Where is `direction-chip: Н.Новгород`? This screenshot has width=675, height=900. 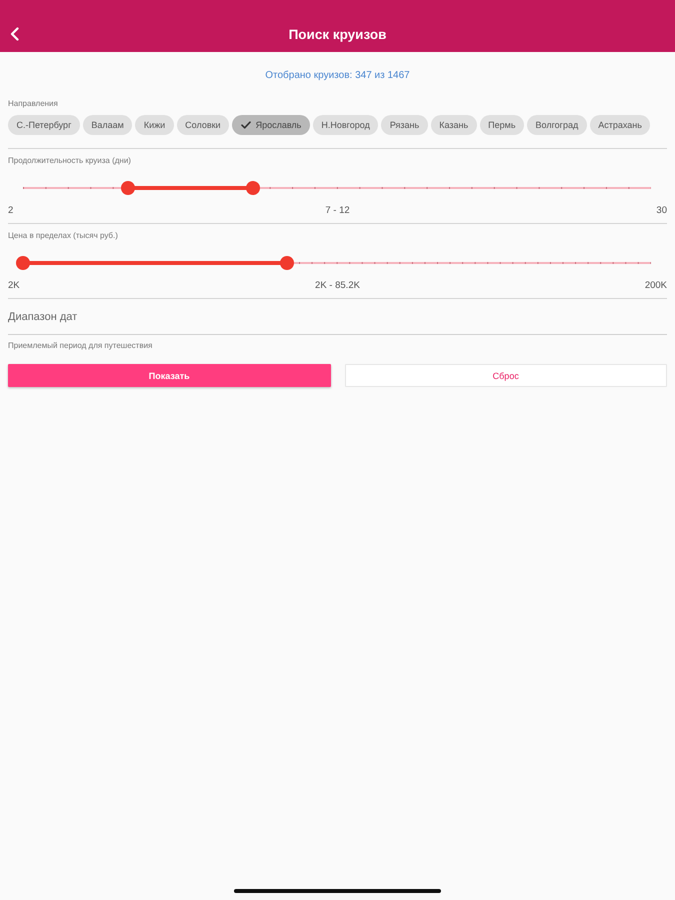 direction-chip: Н.Новгород is located at coordinates (345, 125).